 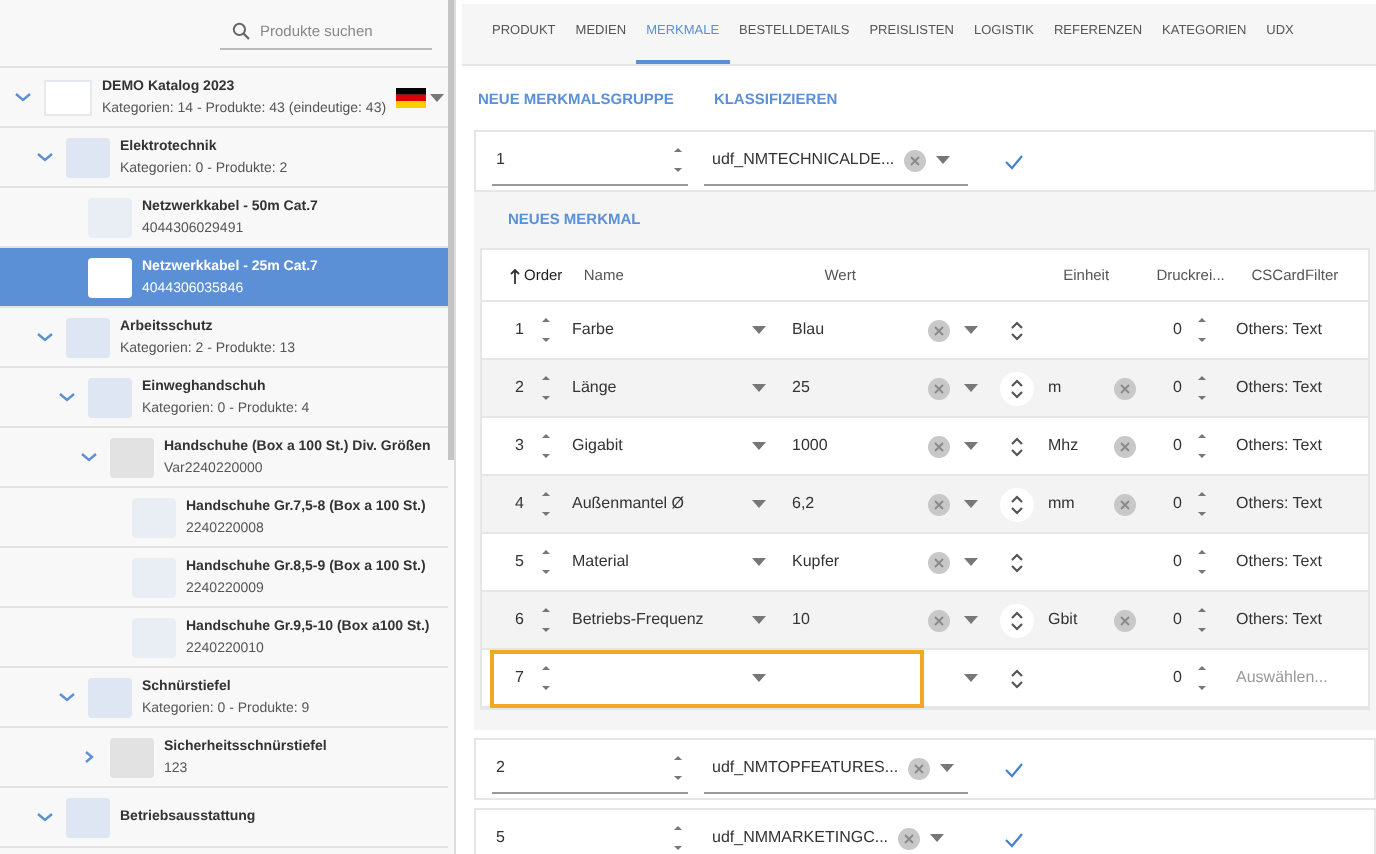 I want to click on value-cell: Kupfer, so click(x=803, y=562).